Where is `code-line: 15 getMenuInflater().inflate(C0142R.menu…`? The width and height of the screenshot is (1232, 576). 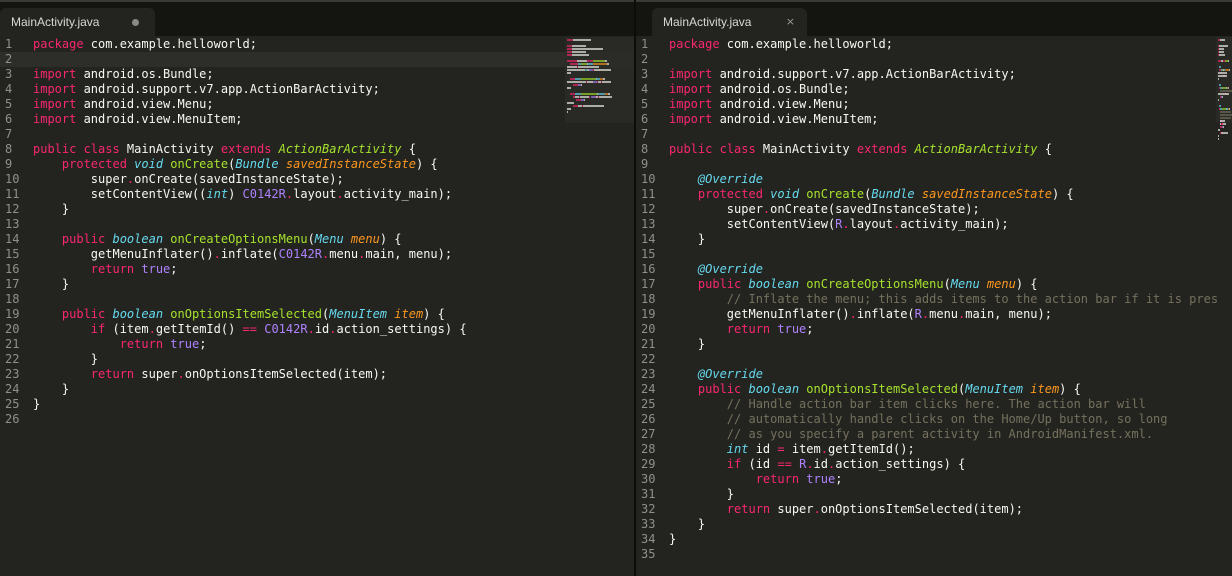 code-line: 15 getMenuInflater().inflate(C0142R.menu… is located at coordinates (317, 254).